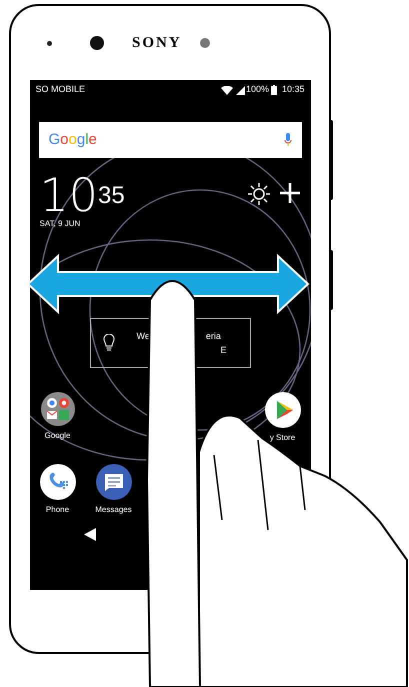  What do you see at coordinates (58, 482) in the screenshot?
I see `phone-app-icon` at bounding box center [58, 482].